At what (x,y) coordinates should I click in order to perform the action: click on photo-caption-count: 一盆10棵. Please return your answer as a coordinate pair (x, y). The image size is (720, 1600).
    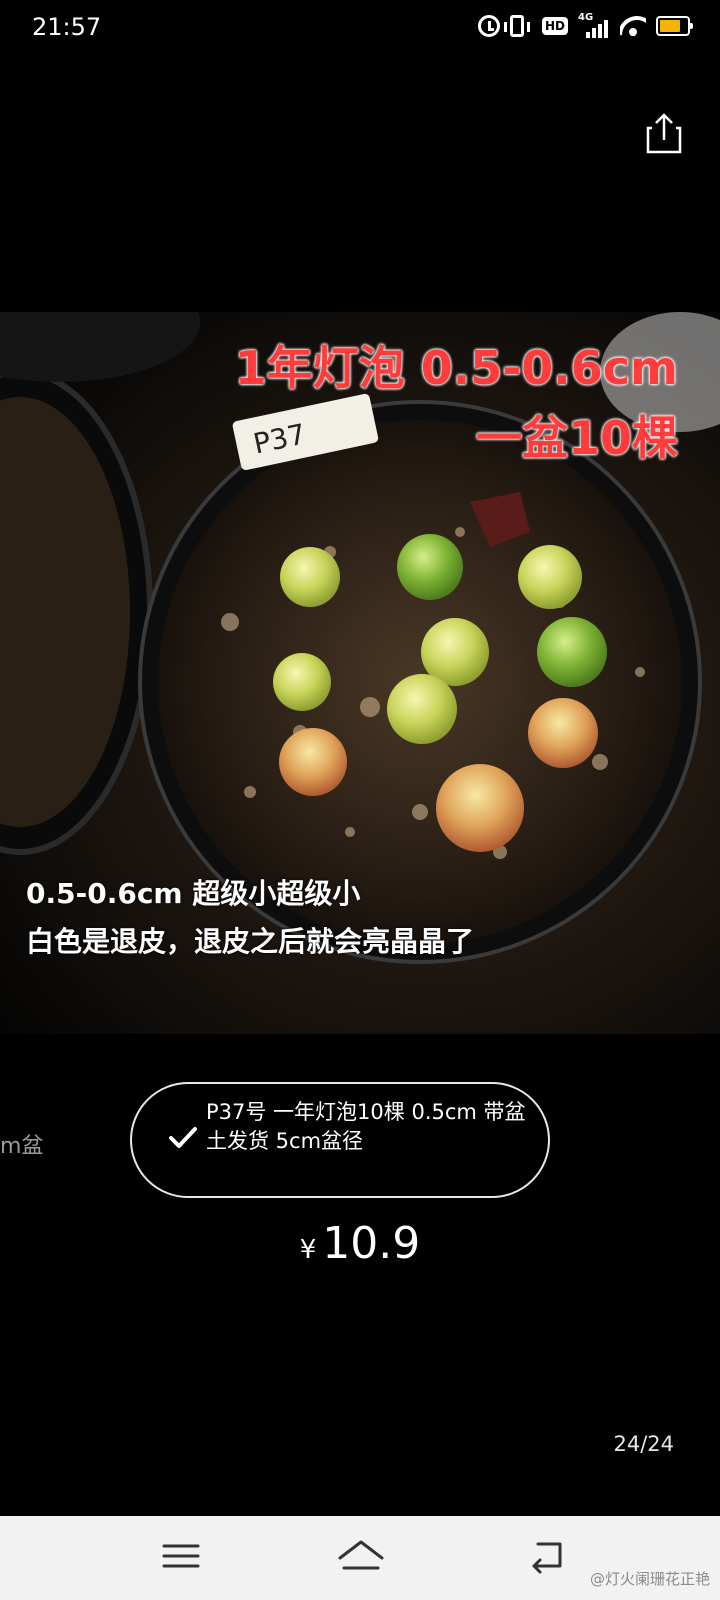
    Looking at the image, I should click on (576, 438).